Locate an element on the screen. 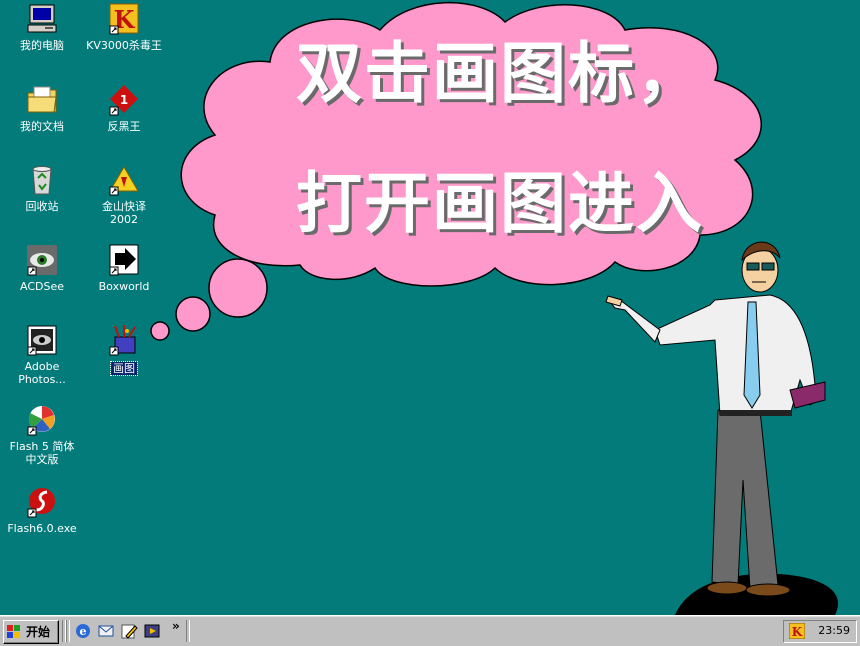 The height and width of the screenshot is (646, 860). system-tray: K 23:59 is located at coordinates (820, 631).